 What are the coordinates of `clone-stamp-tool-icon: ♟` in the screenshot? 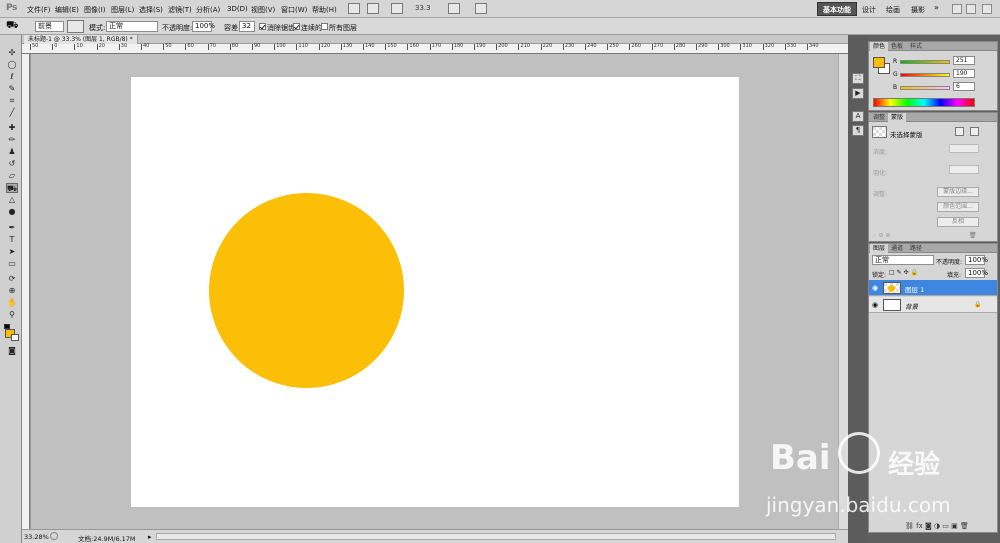 It's located at (12, 152).